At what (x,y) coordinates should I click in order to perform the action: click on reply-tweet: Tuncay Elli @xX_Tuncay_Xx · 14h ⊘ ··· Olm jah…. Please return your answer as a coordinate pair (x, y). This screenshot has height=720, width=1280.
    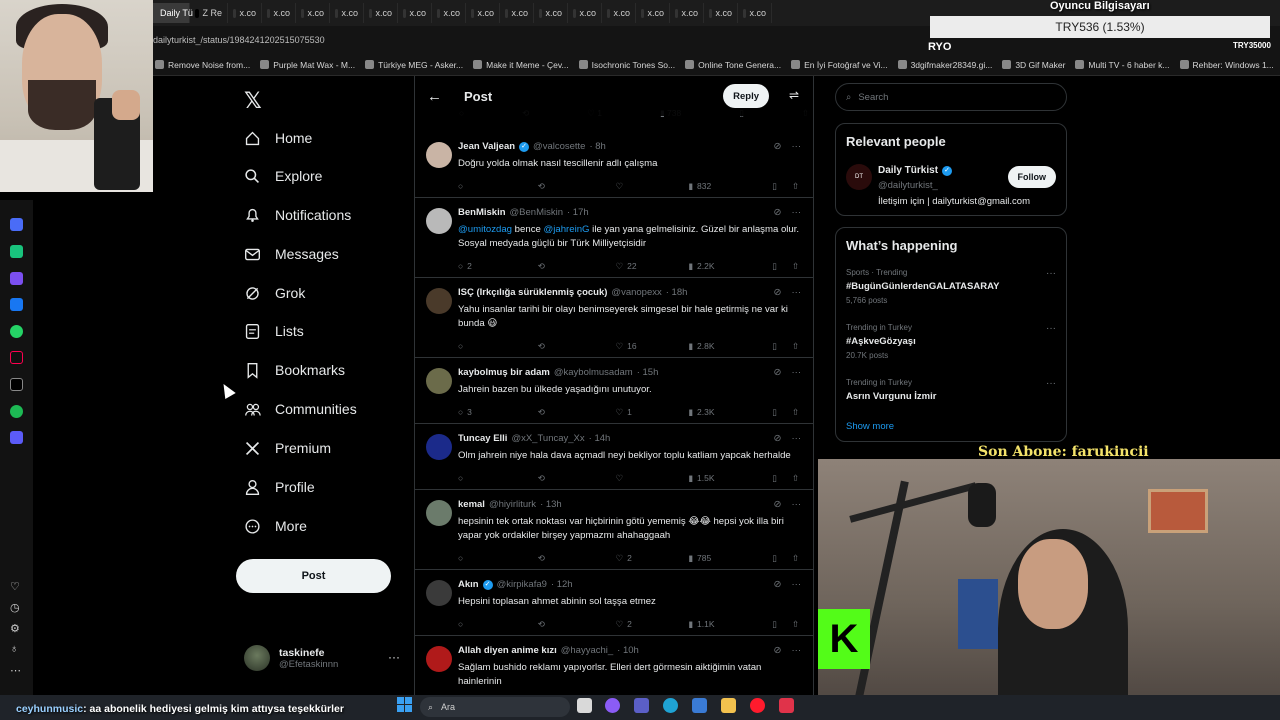
    Looking at the image, I should click on (614, 457).